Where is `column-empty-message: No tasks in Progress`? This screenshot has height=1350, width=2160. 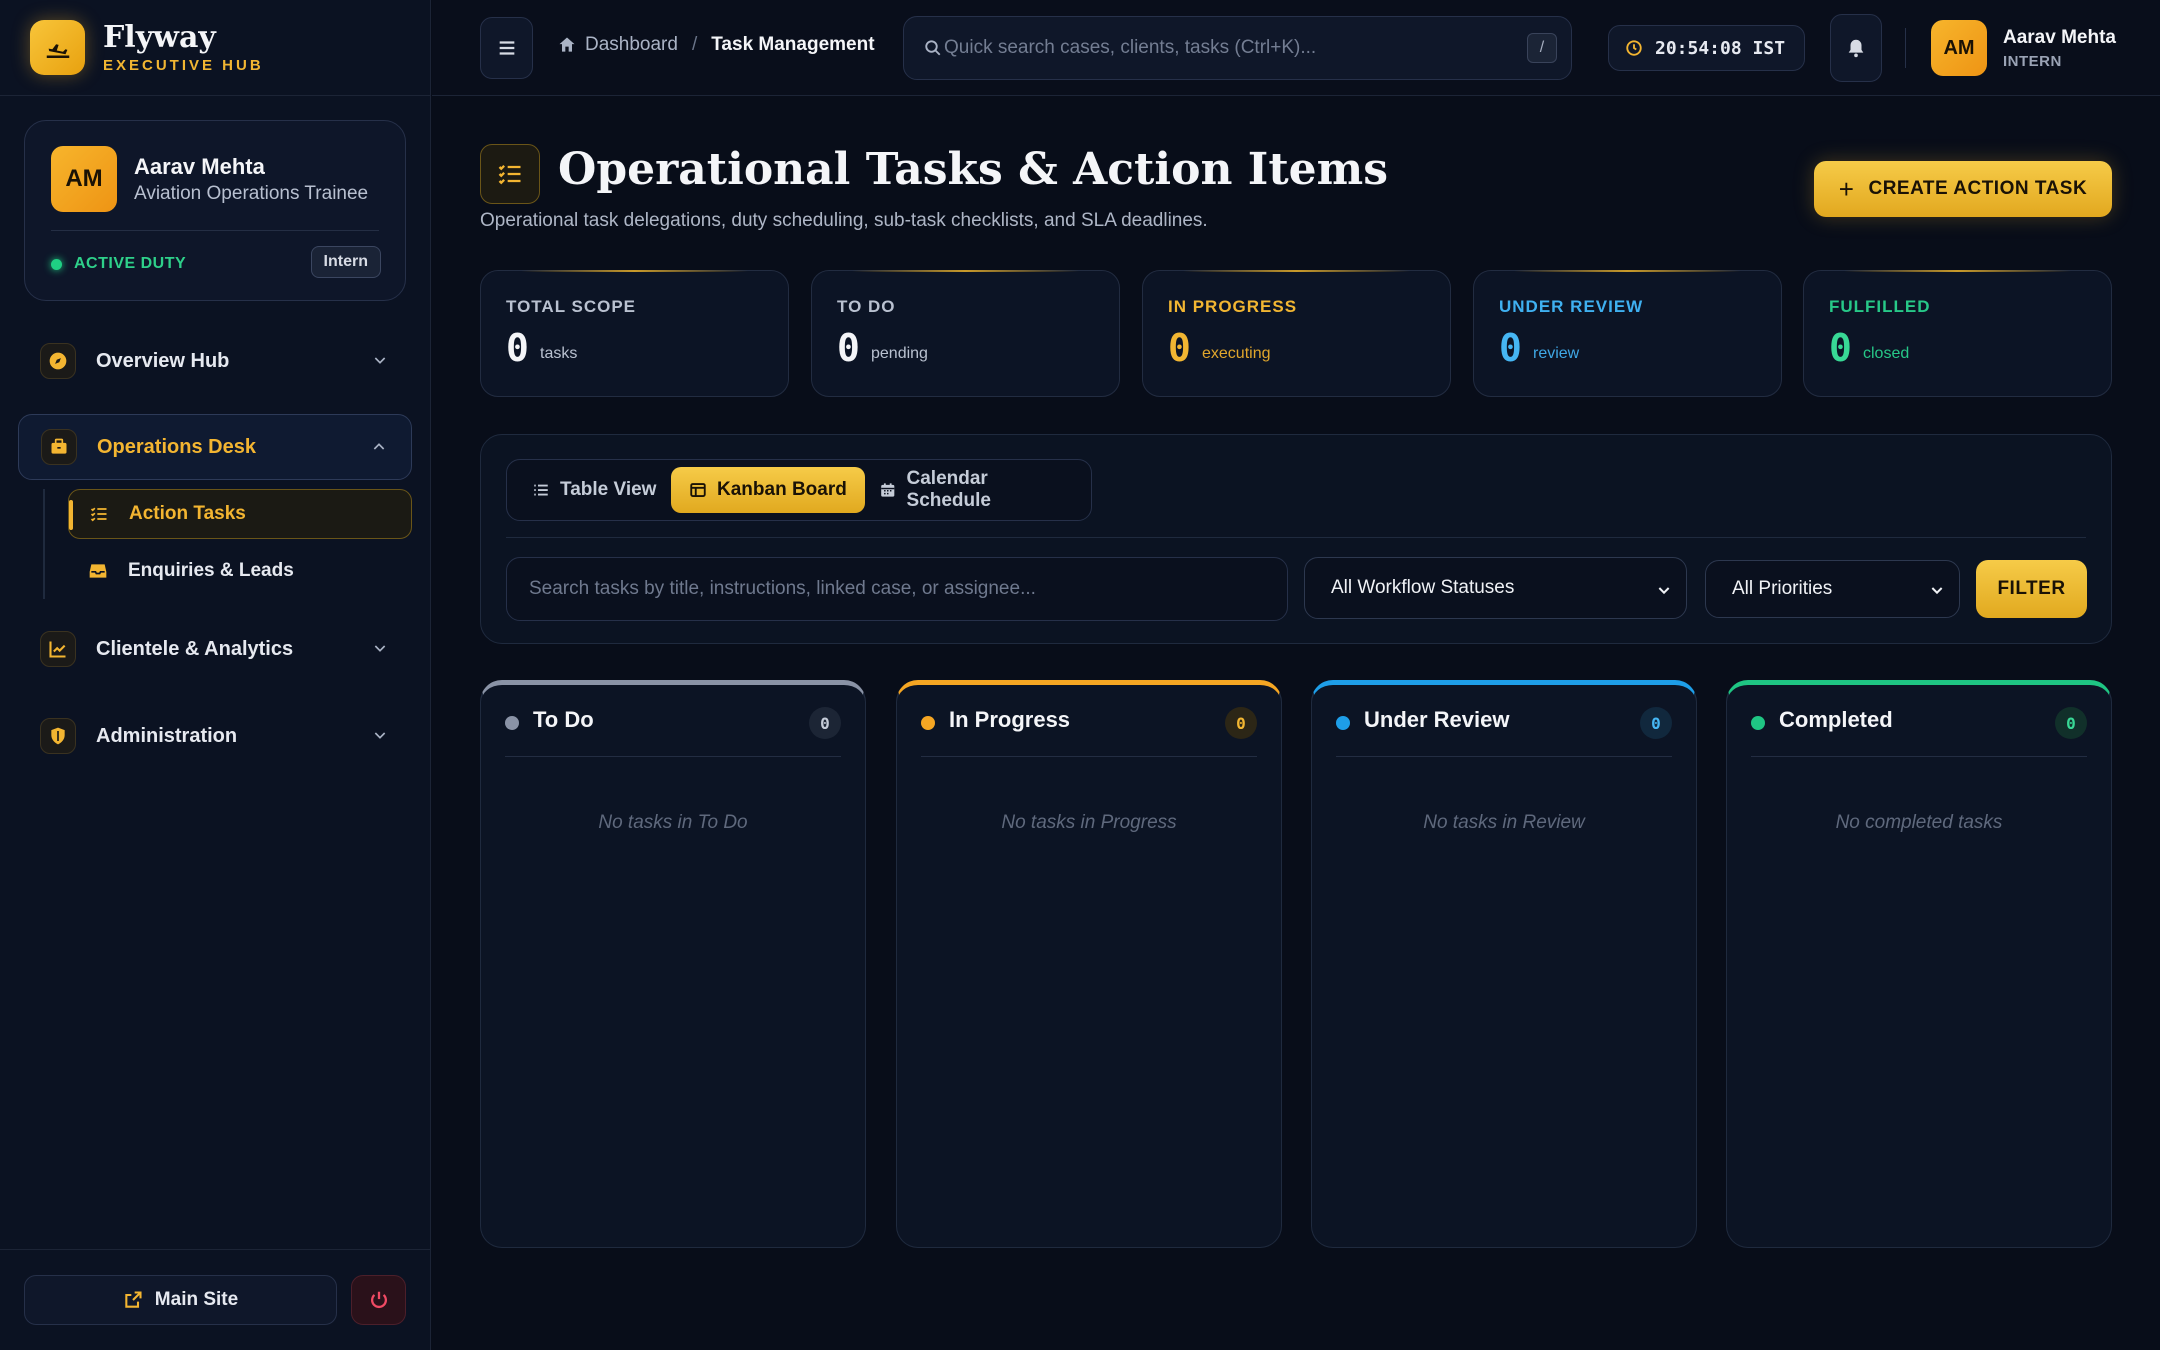 column-empty-message: No tasks in Progress is located at coordinates (1089, 822).